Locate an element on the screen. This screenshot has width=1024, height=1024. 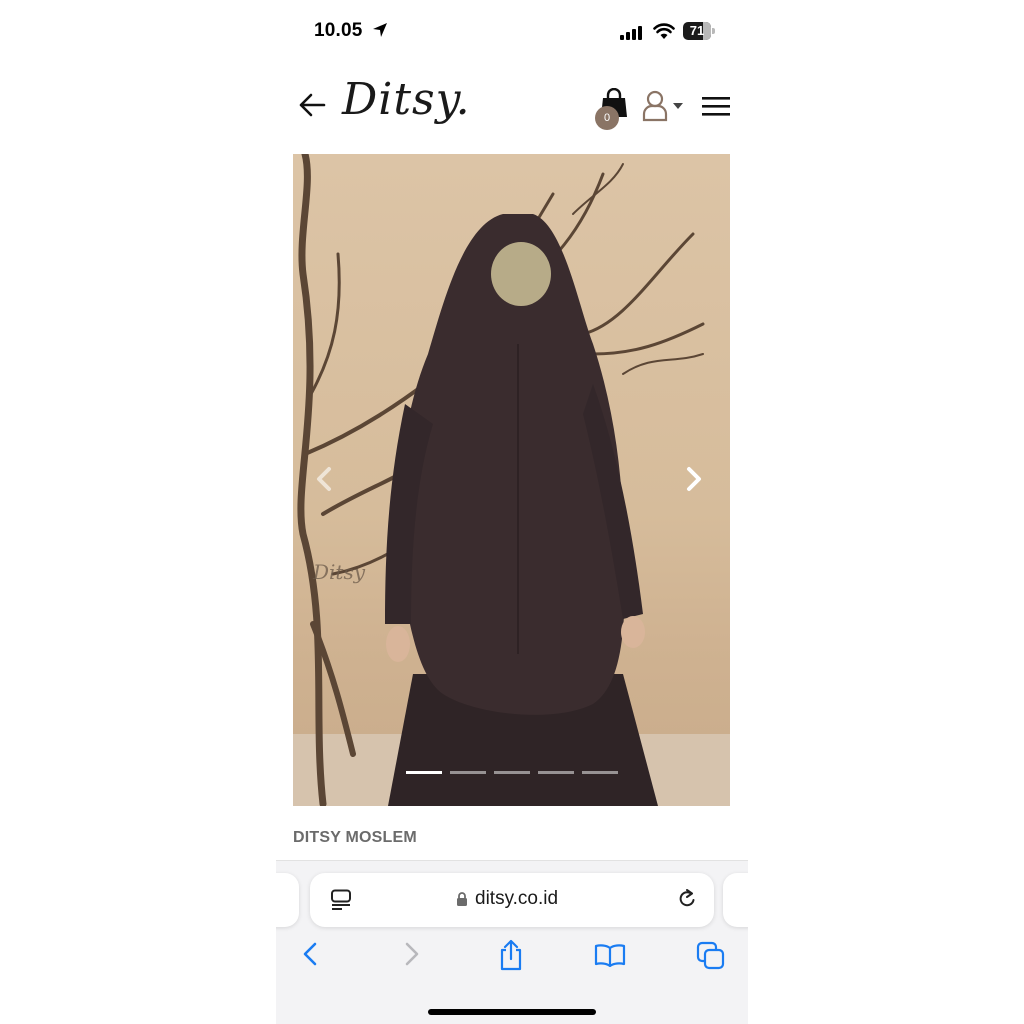
site-logo: Ditsy. is located at coordinates (406, 99).